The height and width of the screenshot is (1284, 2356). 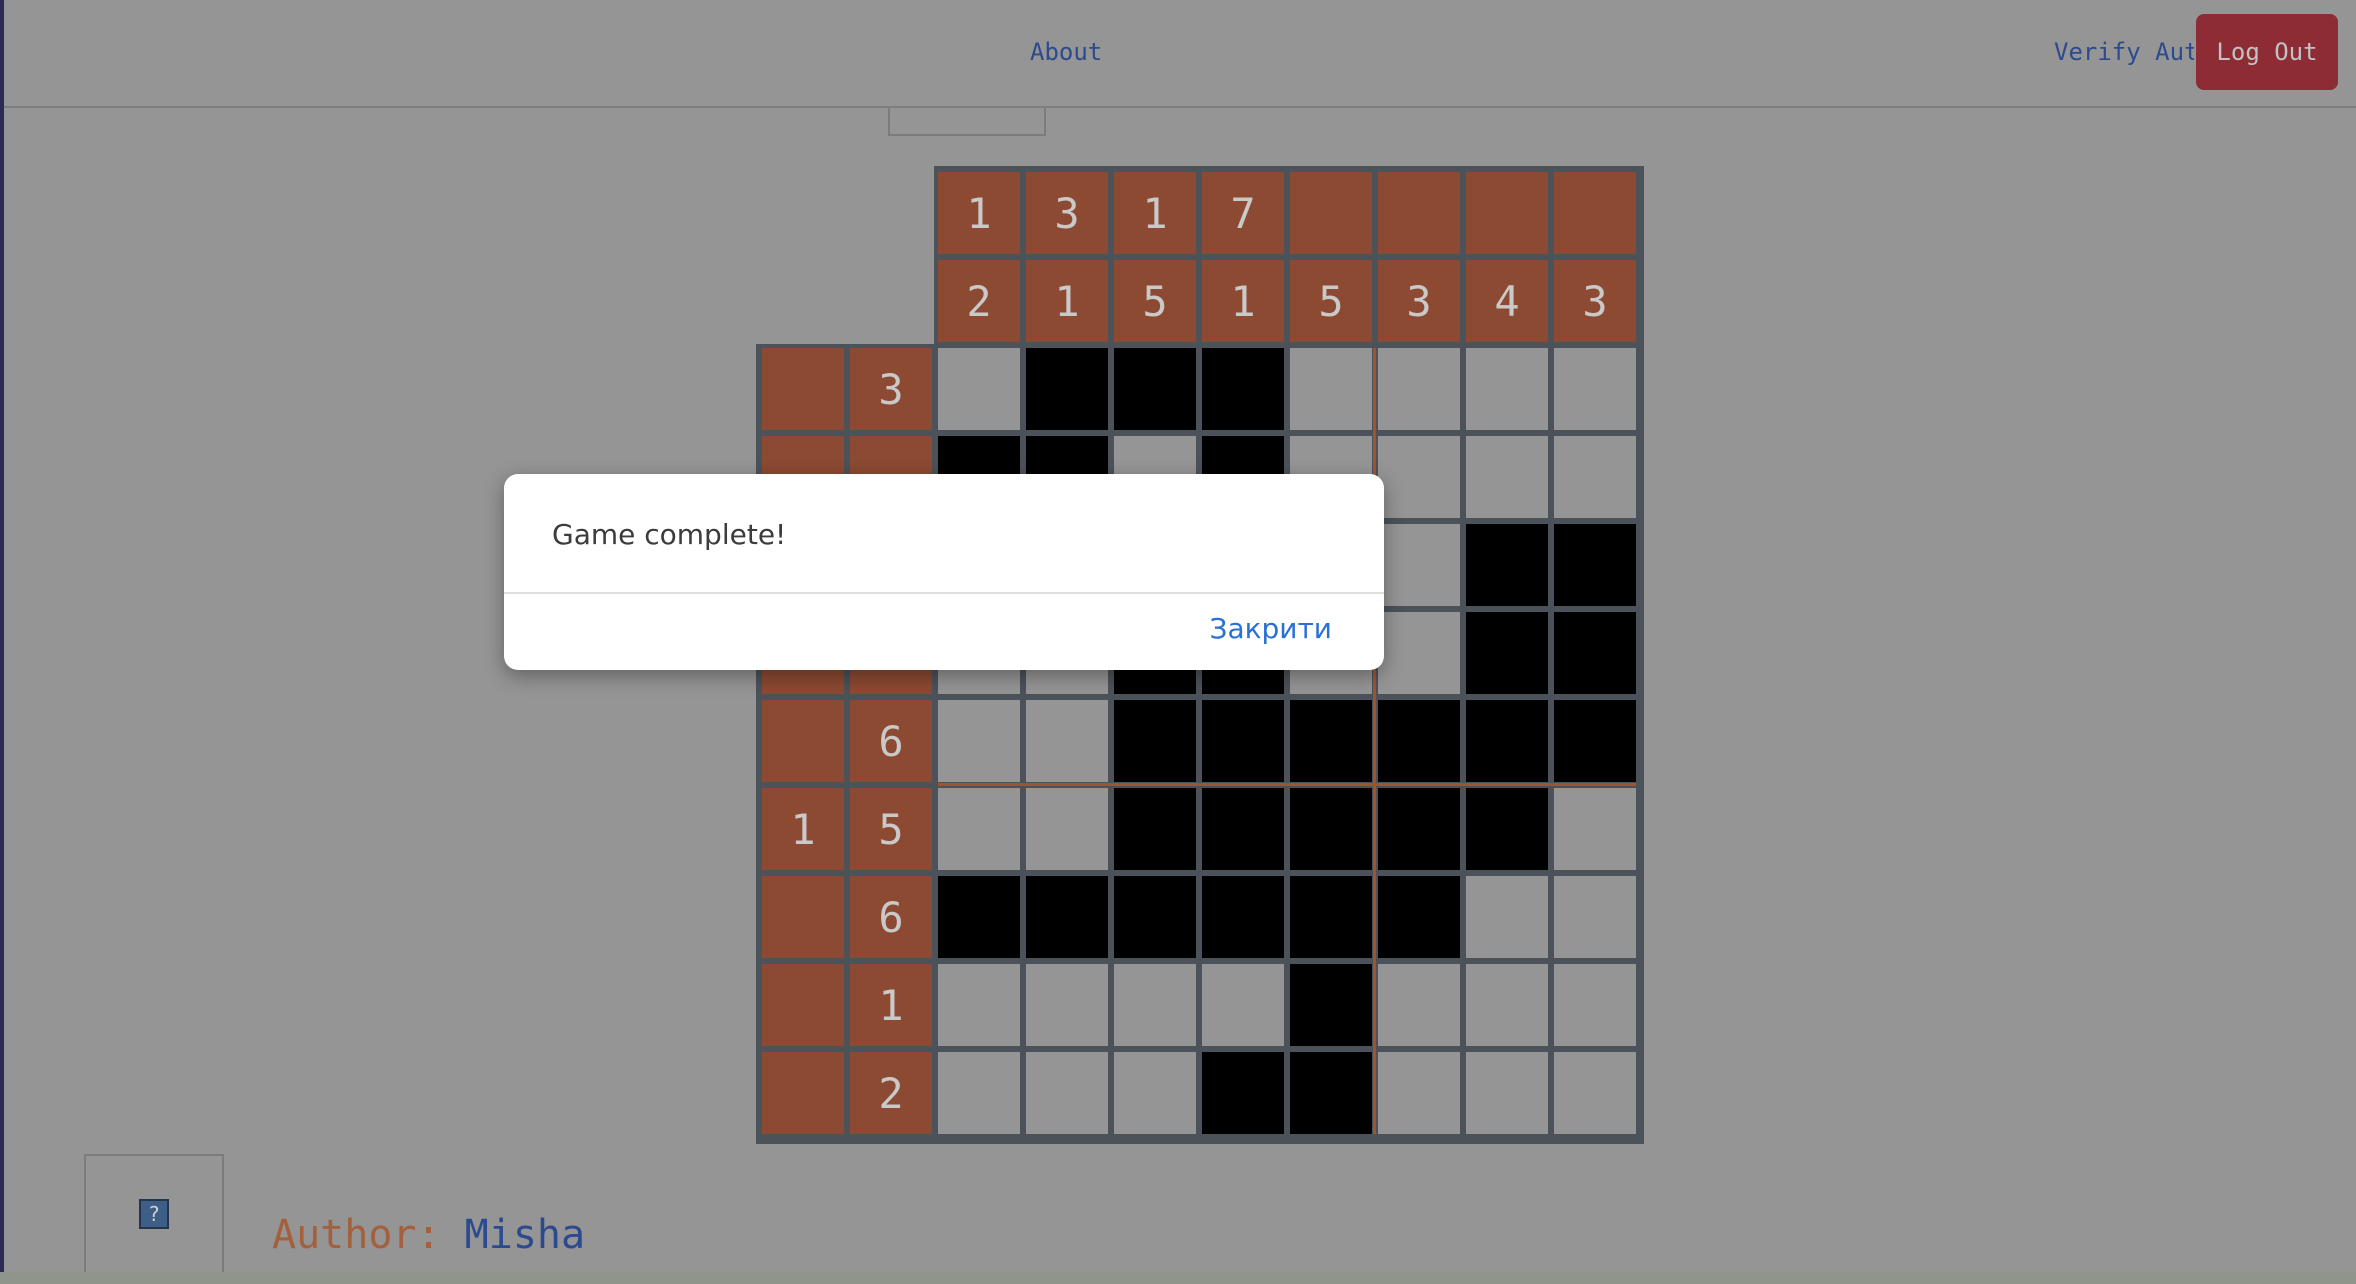 What do you see at coordinates (1507, 301) in the screenshot?
I see `column-clue-cell: 4` at bounding box center [1507, 301].